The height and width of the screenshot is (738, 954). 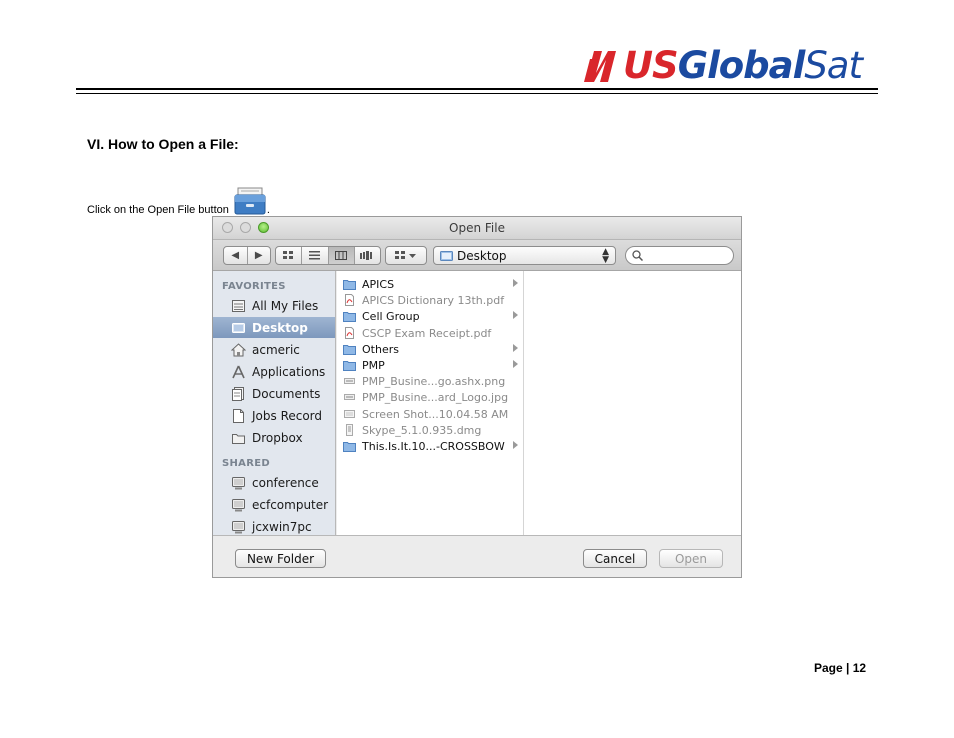 What do you see at coordinates (741, 65) in the screenshot?
I see `logo-text-global: Global` at bounding box center [741, 65].